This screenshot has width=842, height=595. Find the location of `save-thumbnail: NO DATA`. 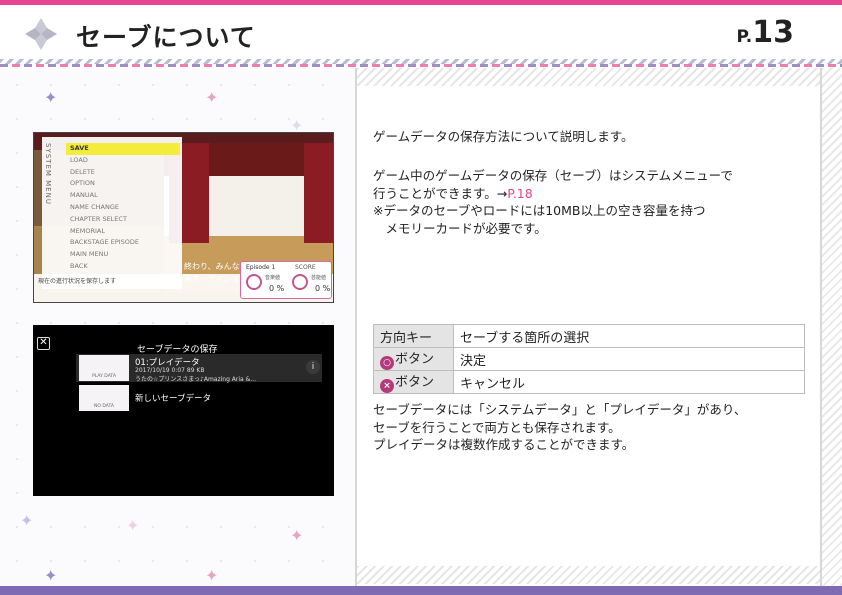

save-thumbnail: NO DATA is located at coordinates (104, 398).